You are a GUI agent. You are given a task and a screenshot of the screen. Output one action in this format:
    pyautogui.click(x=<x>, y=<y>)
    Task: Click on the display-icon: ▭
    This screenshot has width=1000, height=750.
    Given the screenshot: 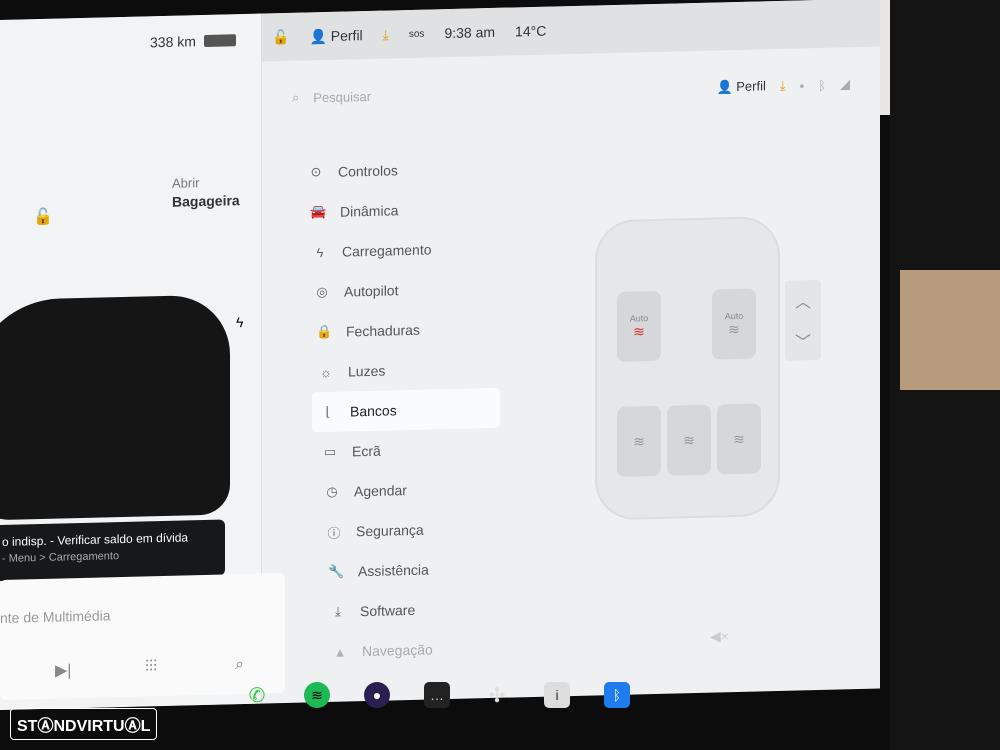 What is the action you would take?
    pyautogui.click(x=330, y=451)
    